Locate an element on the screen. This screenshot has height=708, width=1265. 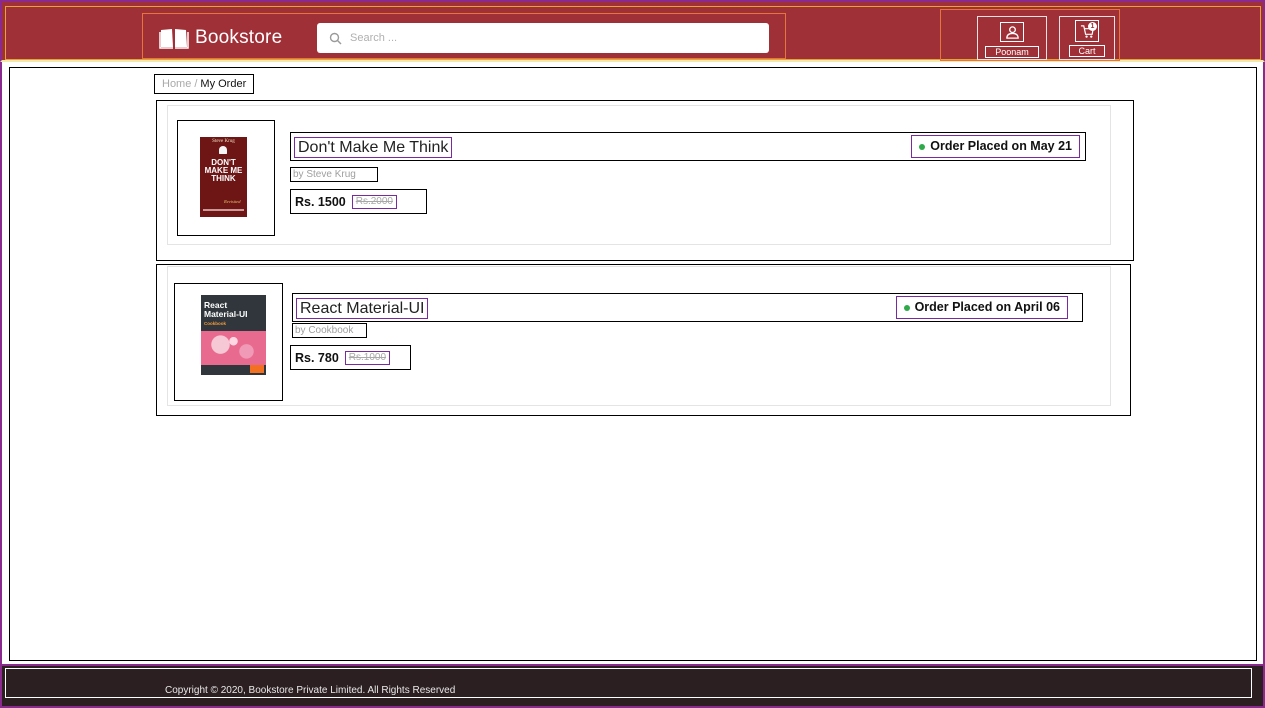
price-box: Rs. 1500 Rs.2000 is located at coordinates (358, 201).